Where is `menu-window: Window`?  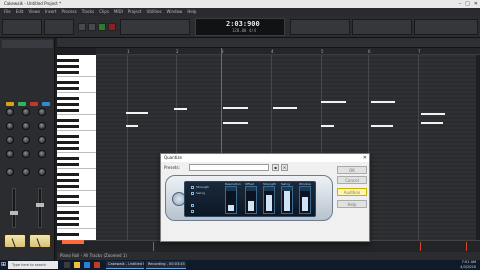
menu-window: Window is located at coordinates (175, 12).